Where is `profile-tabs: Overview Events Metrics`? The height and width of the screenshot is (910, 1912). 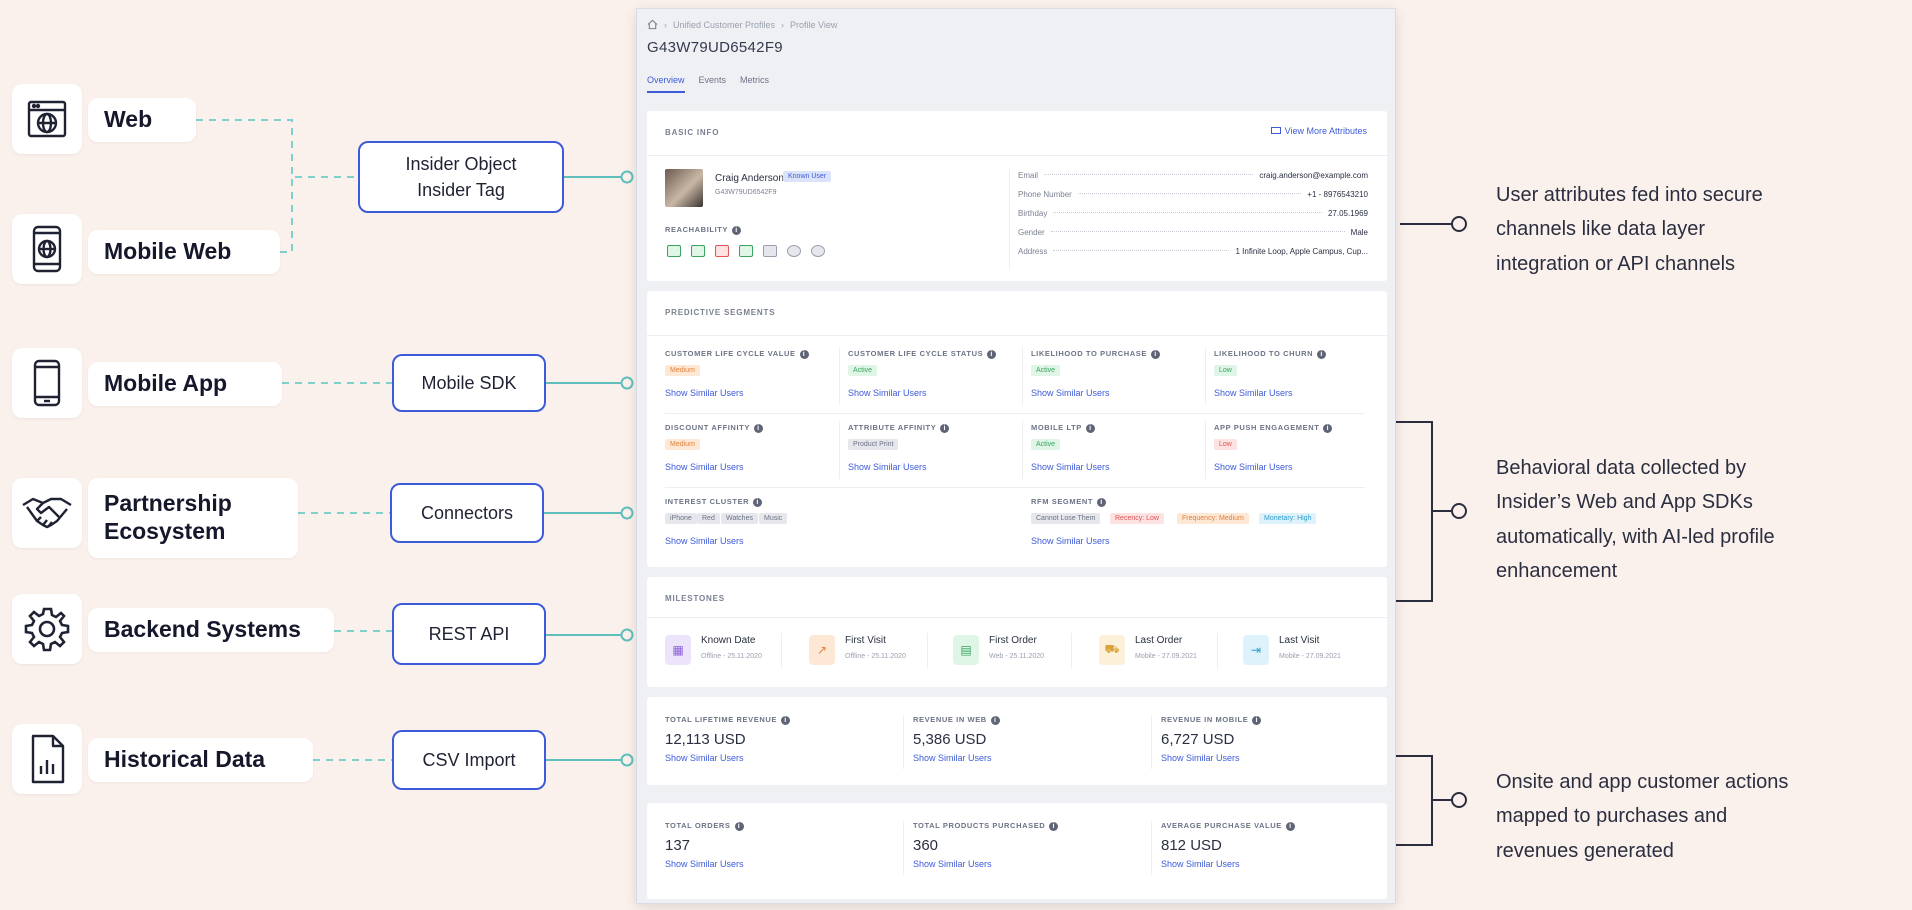
profile-tabs: Overview Events Metrics is located at coordinates (708, 80).